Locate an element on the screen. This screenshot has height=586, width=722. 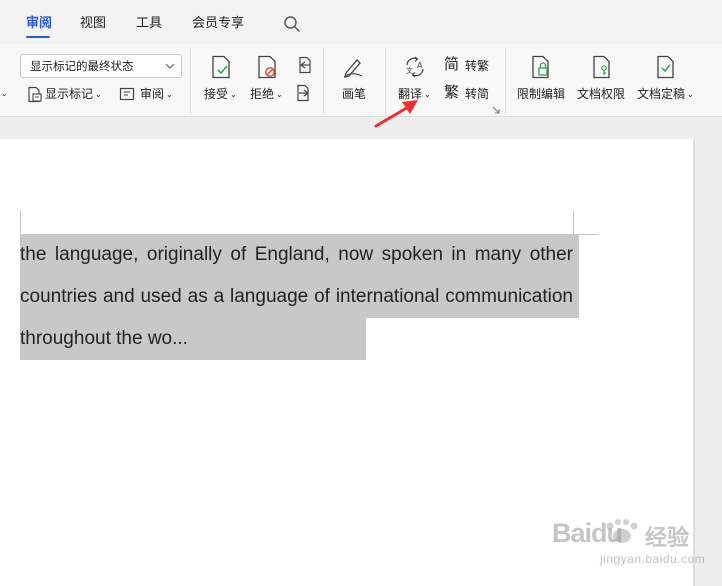
tab-review: 审阅 is located at coordinates (39, 24).